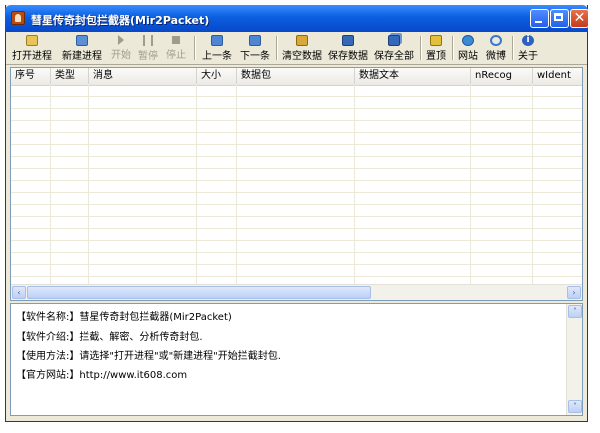 The height and width of the screenshot is (433, 600). Describe the element at coordinates (575, 406) in the screenshot. I see `scroll-down-button: ˅` at that location.